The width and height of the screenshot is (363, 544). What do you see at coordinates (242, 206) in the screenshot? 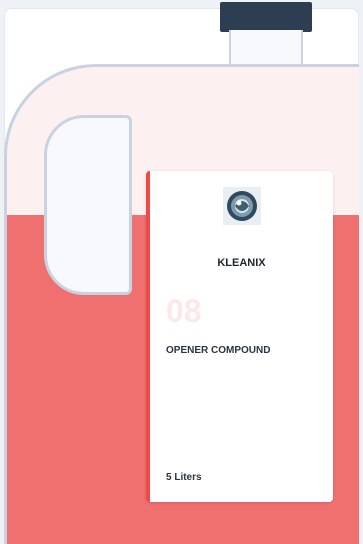
I see `globe-emblem-icon` at bounding box center [242, 206].